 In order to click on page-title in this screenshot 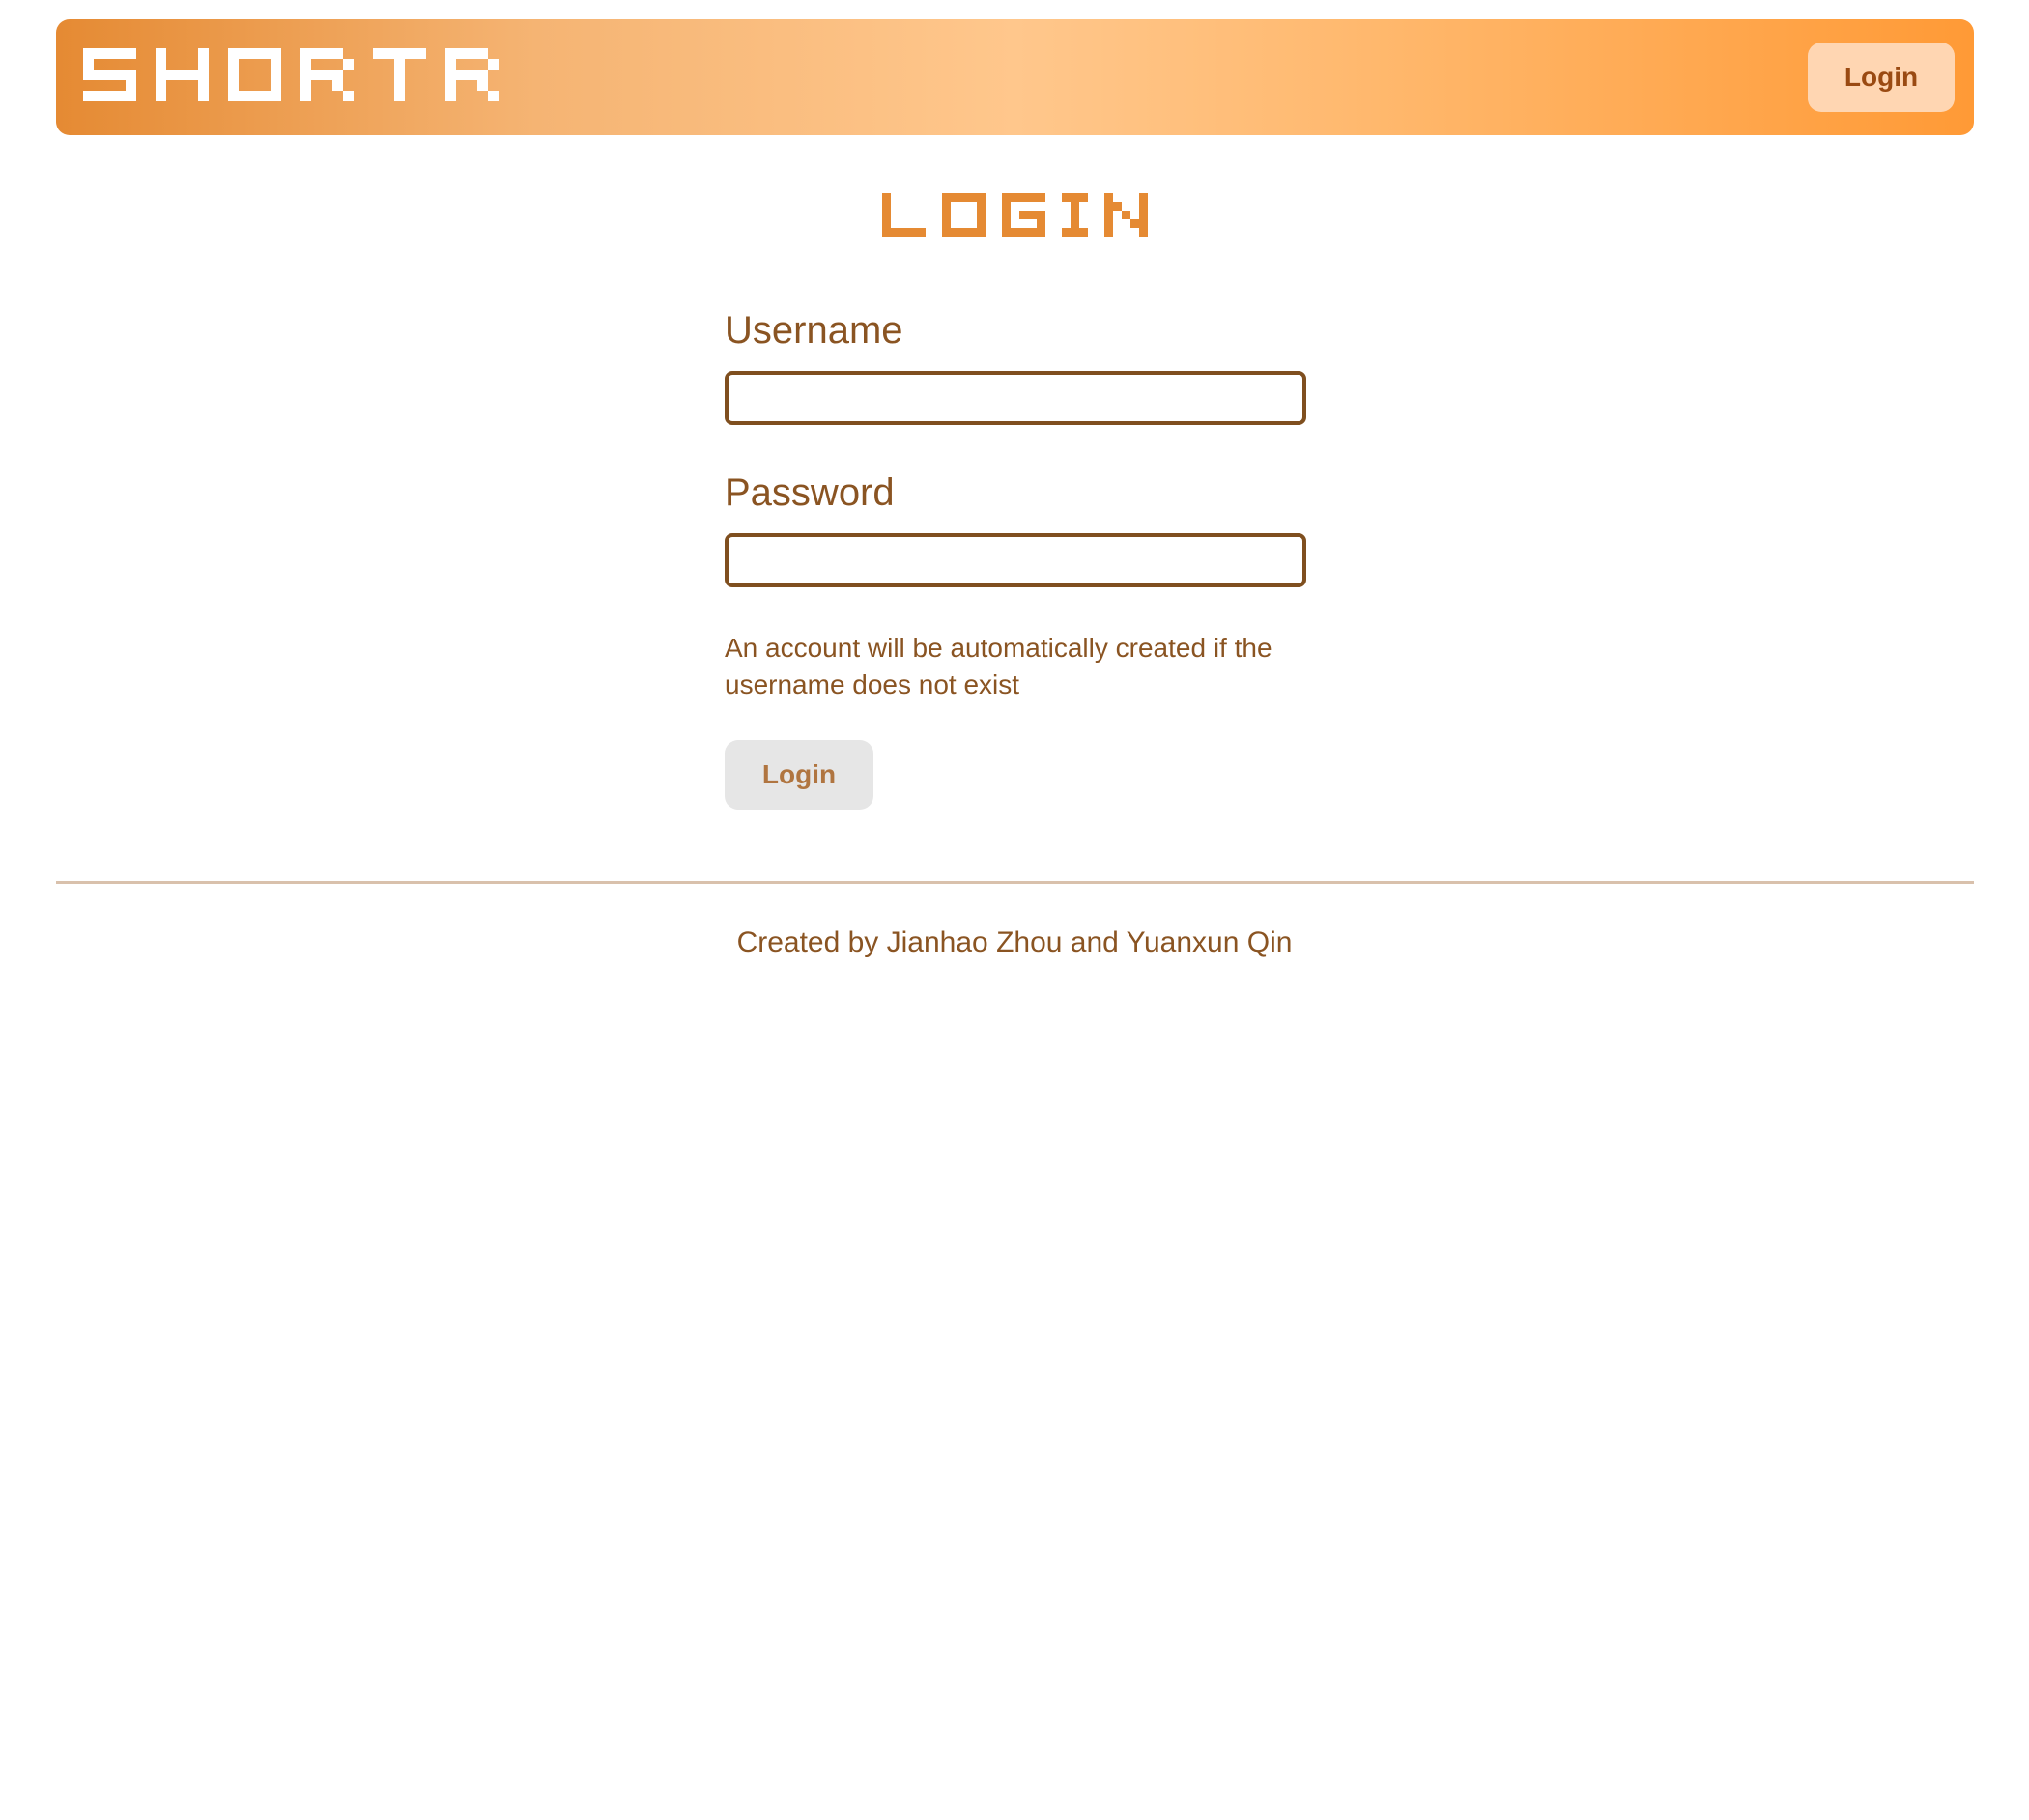, I will do `click(1014, 218)`.